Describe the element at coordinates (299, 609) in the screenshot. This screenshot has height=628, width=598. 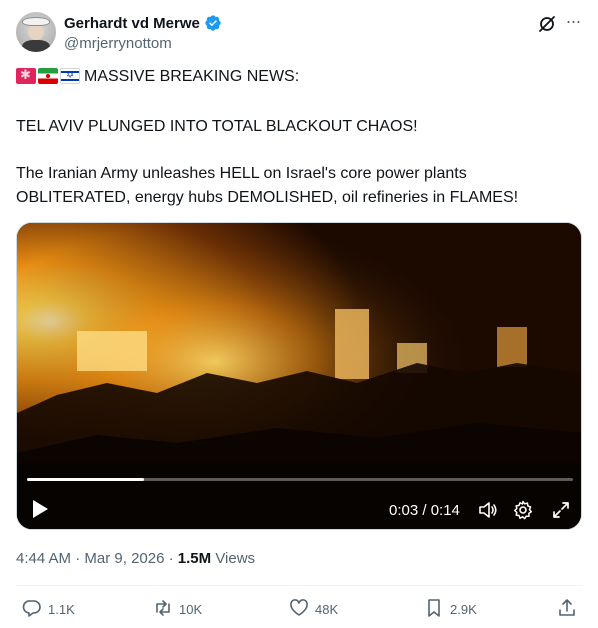
I see `heart-icon` at that location.